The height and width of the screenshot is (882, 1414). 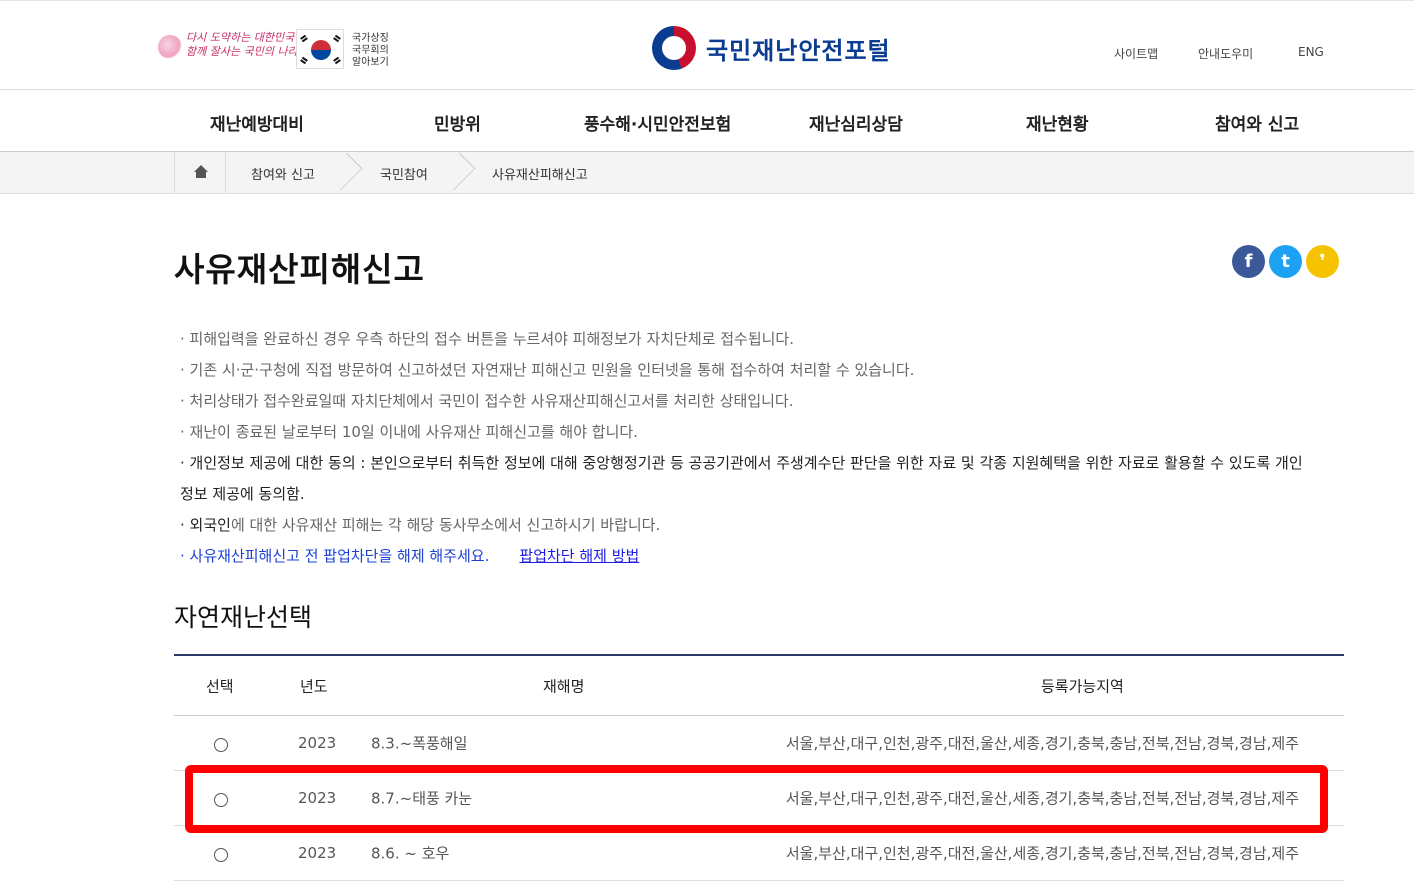 I want to click on breadcrumb-item: 국민참여, so click(x=404, y=173).